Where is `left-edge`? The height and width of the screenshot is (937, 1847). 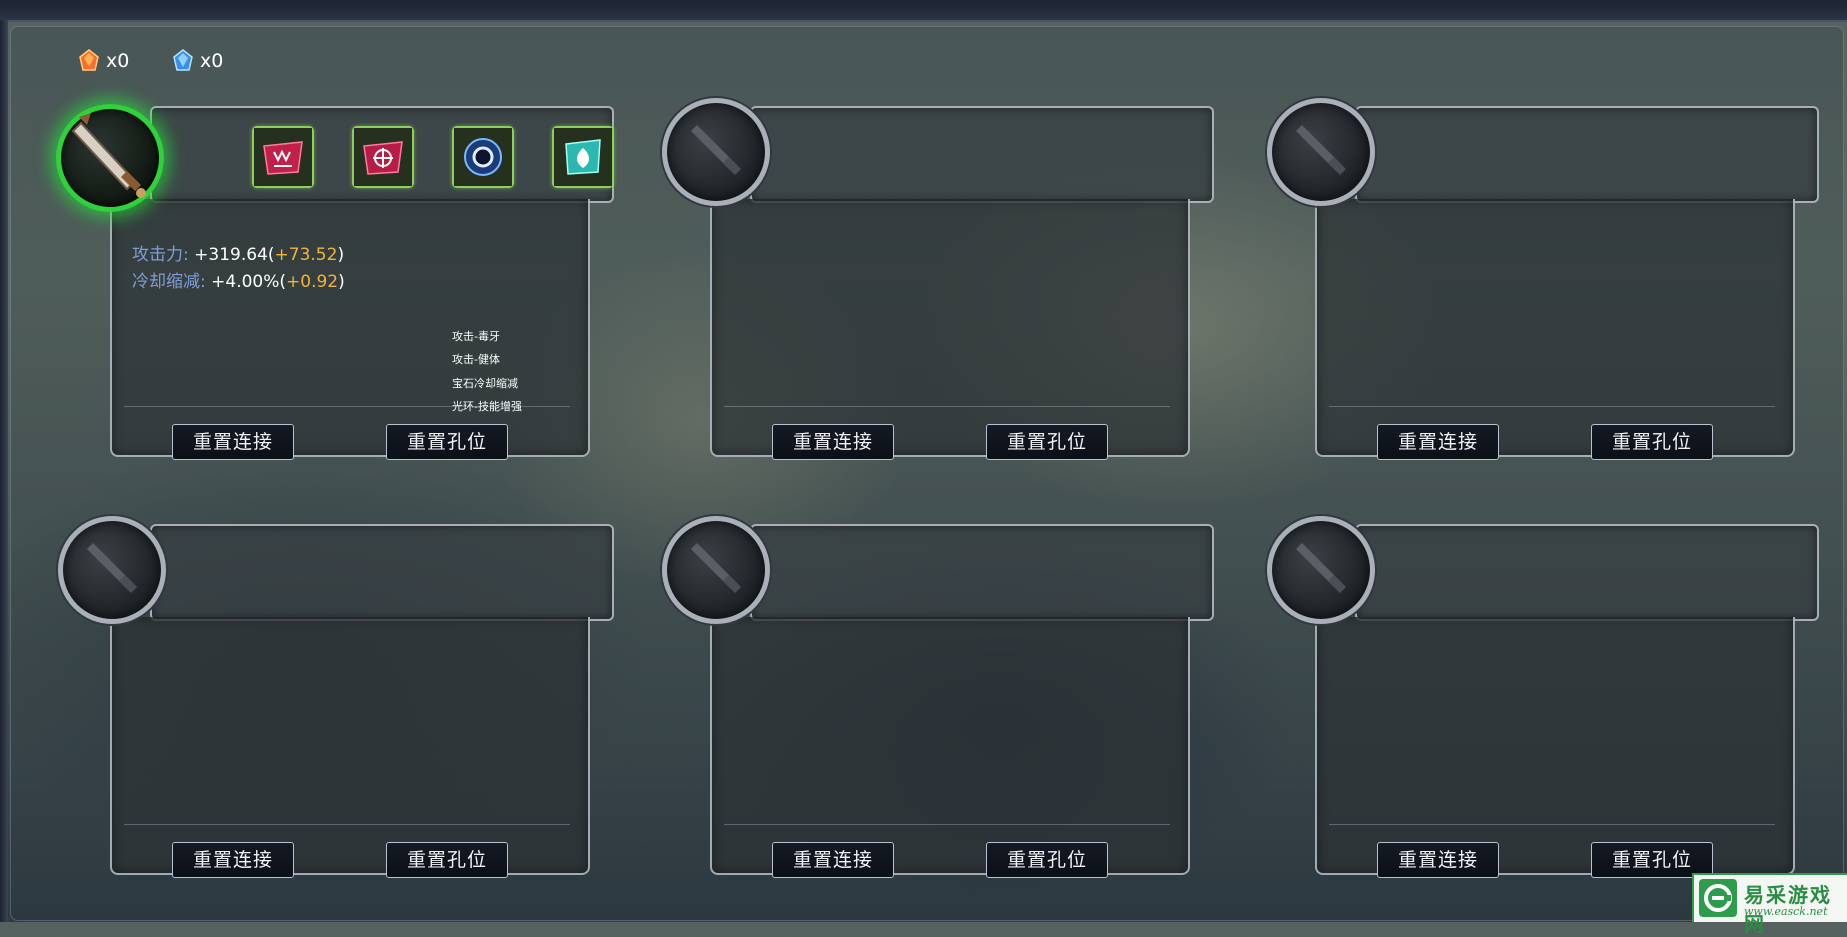 left-edge is located at coordinates (4, 471).